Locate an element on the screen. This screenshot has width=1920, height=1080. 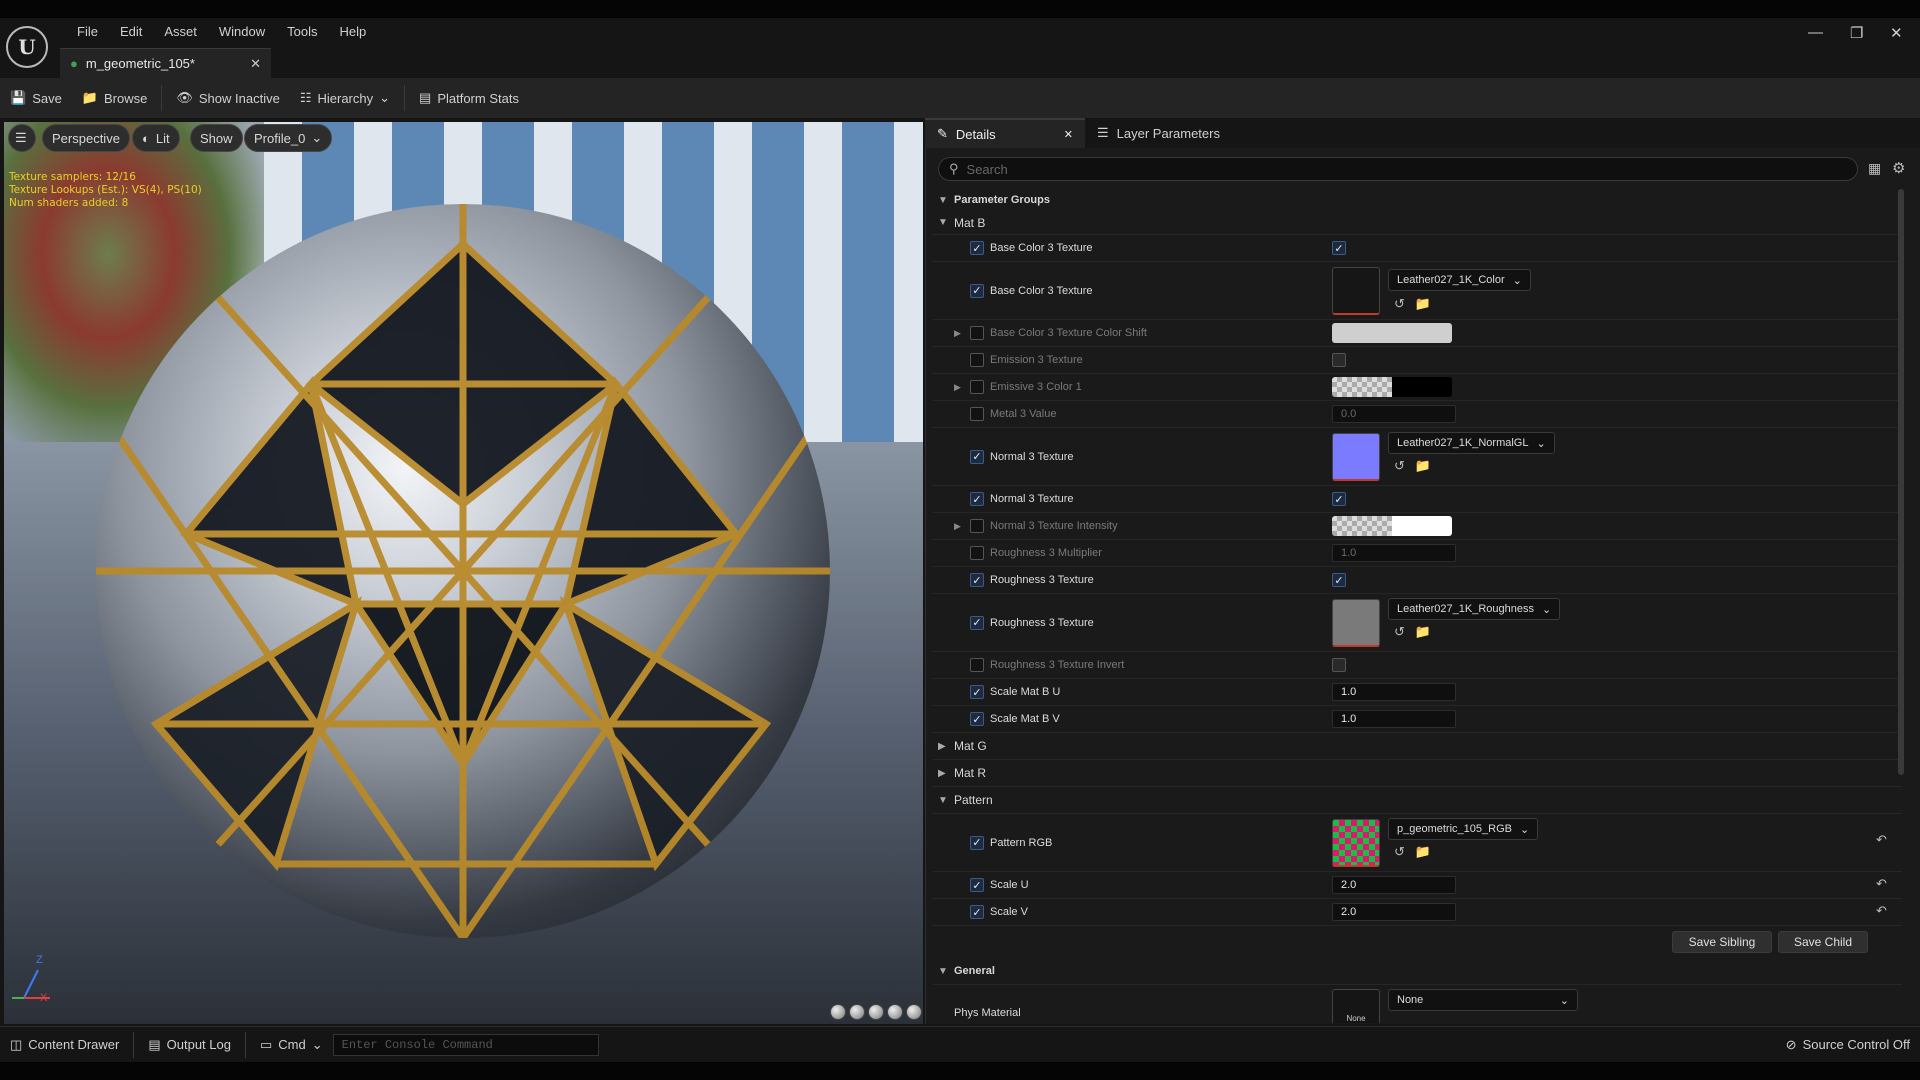
group-pattern: ▼ Pattern is located at coordinates (1417, 800).